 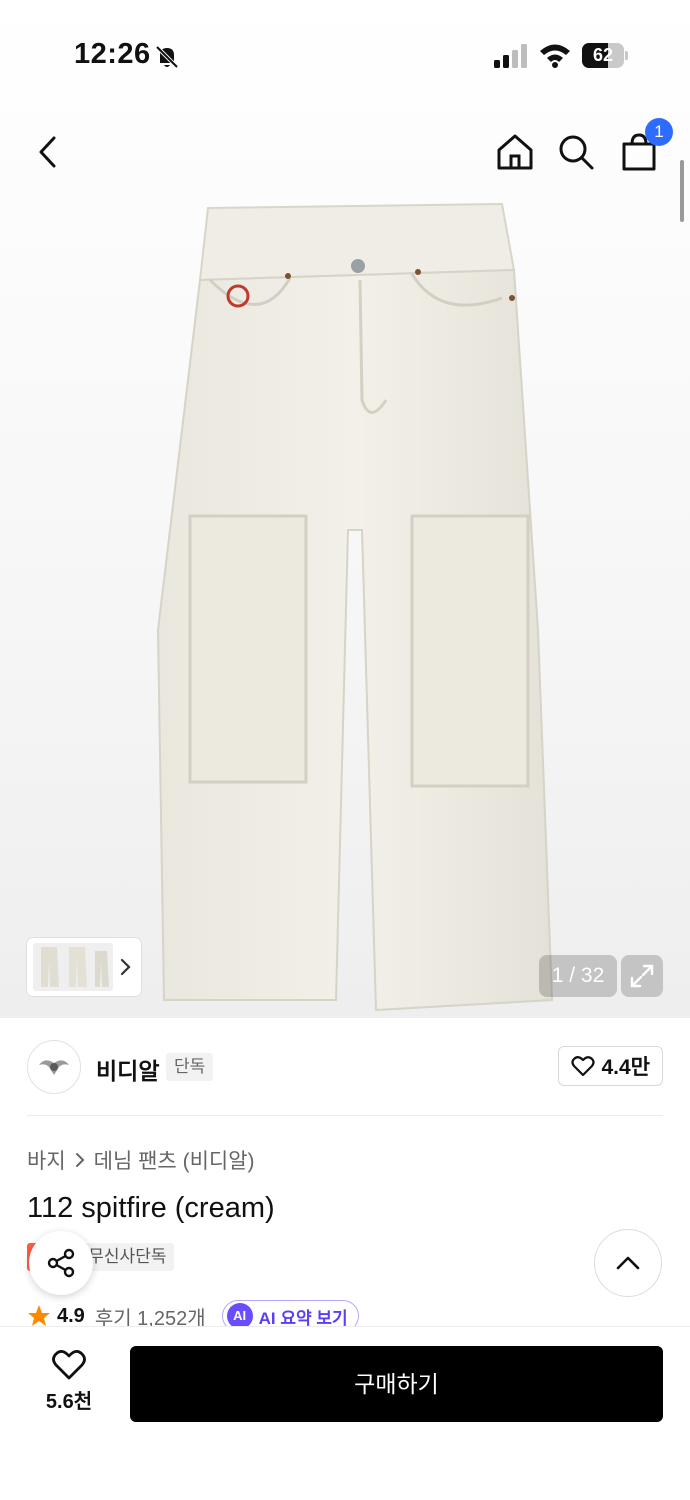 What do you see at coordinates (69, 1402) in the screenshot?
I see `wishlist-count: 5.6천` at bounding box center [69, 1402].